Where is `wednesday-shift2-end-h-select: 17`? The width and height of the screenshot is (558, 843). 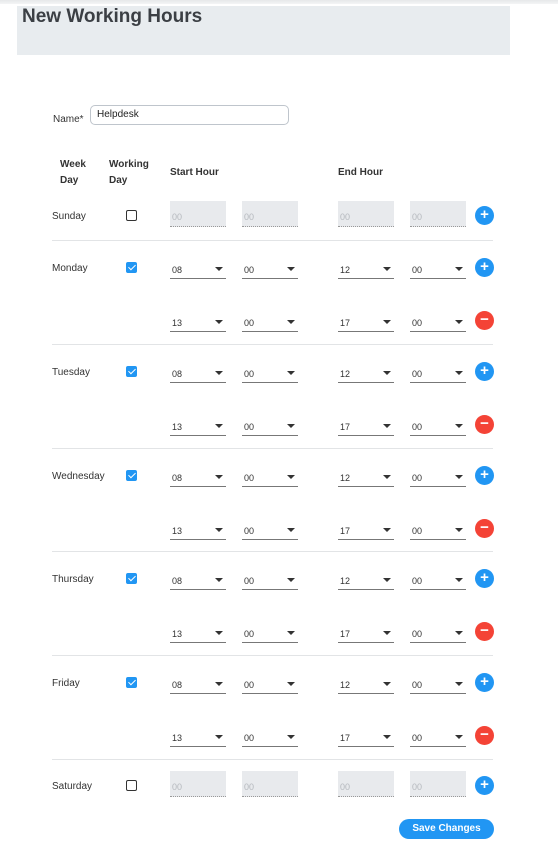
wednesday-shift2-end-h-select: 17 is located at coordinates (366, 530).